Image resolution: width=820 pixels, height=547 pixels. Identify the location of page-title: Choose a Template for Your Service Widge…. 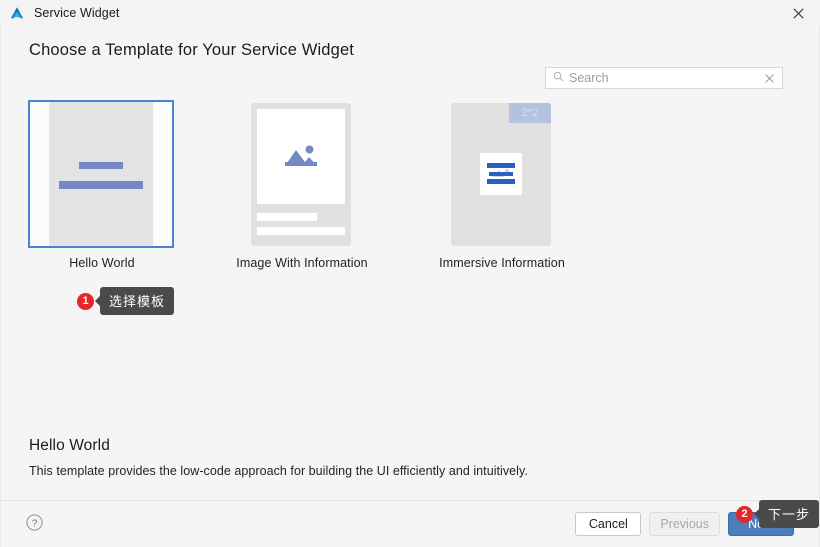
(192, 50).